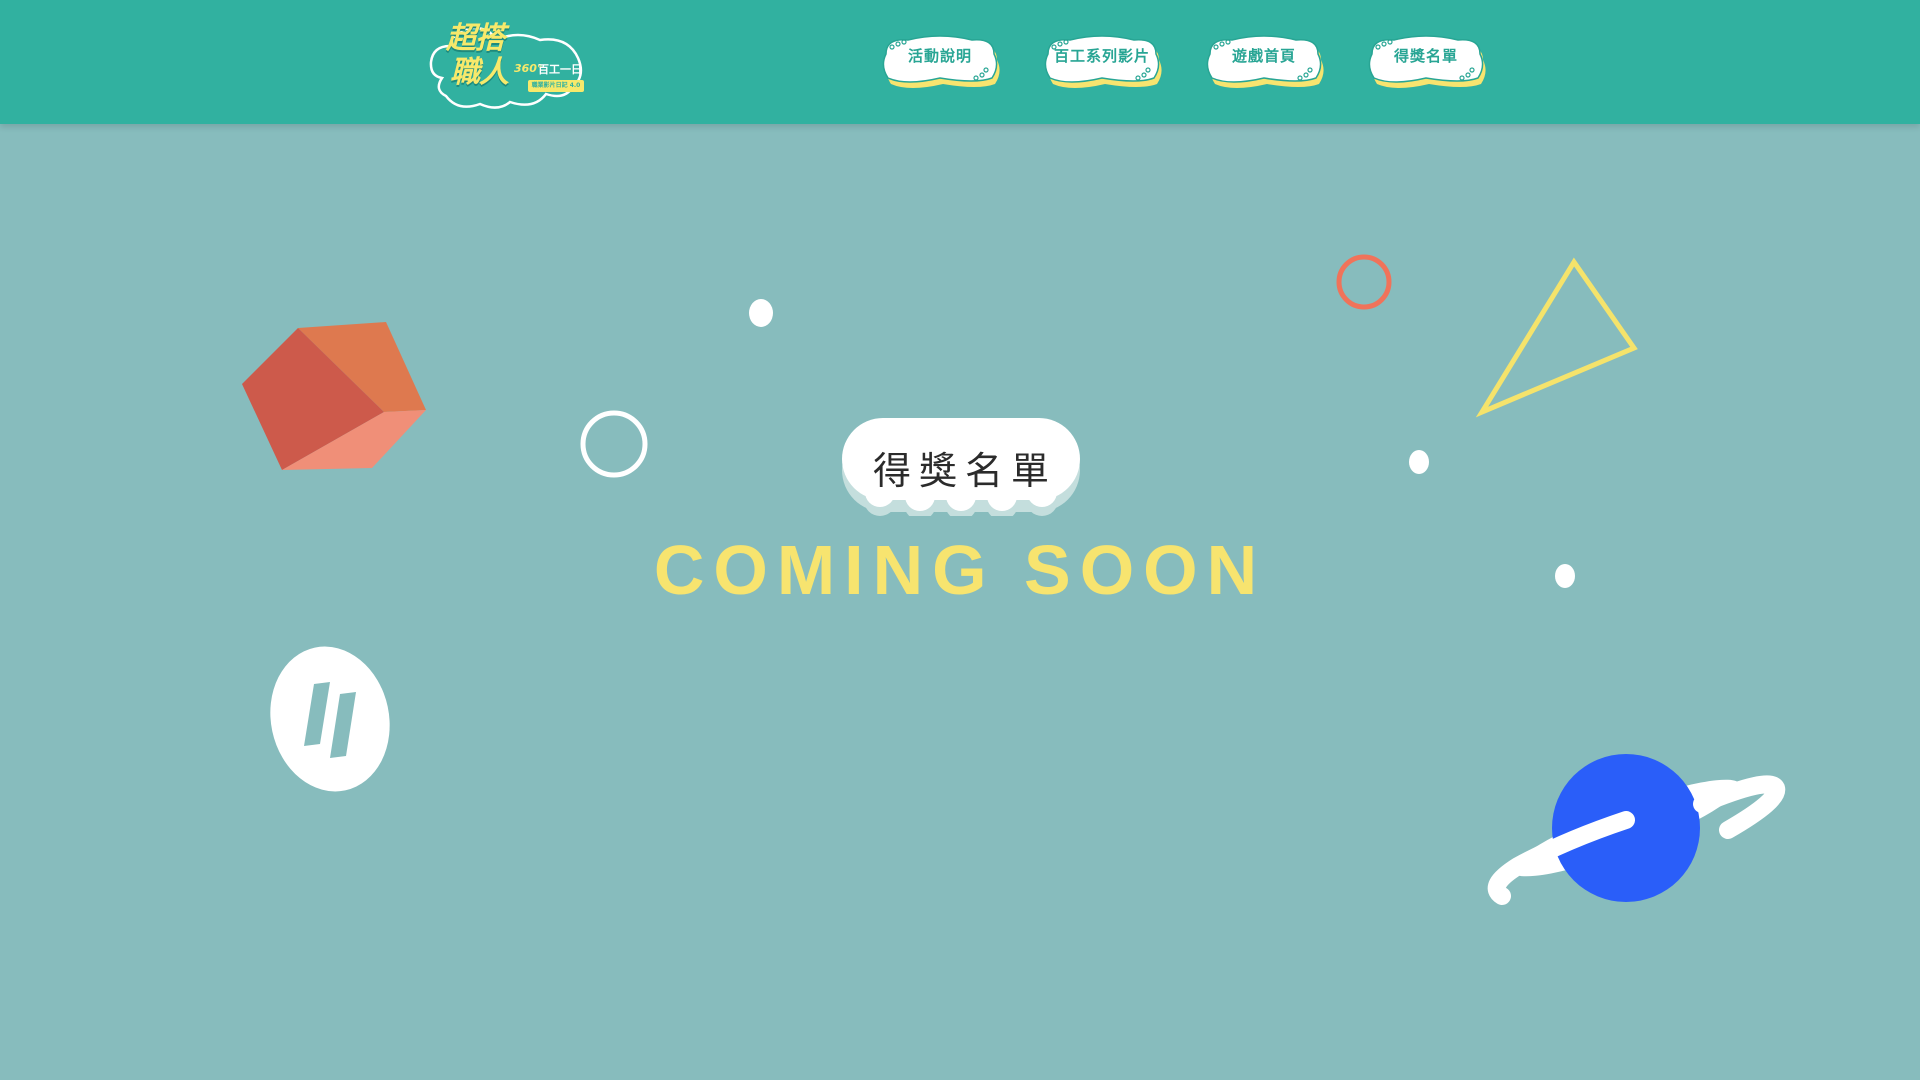 The height and width of the screenshot is (1080, 1920). I want to click on nav-item-winners: 得獎名單, so click(1426, 63).